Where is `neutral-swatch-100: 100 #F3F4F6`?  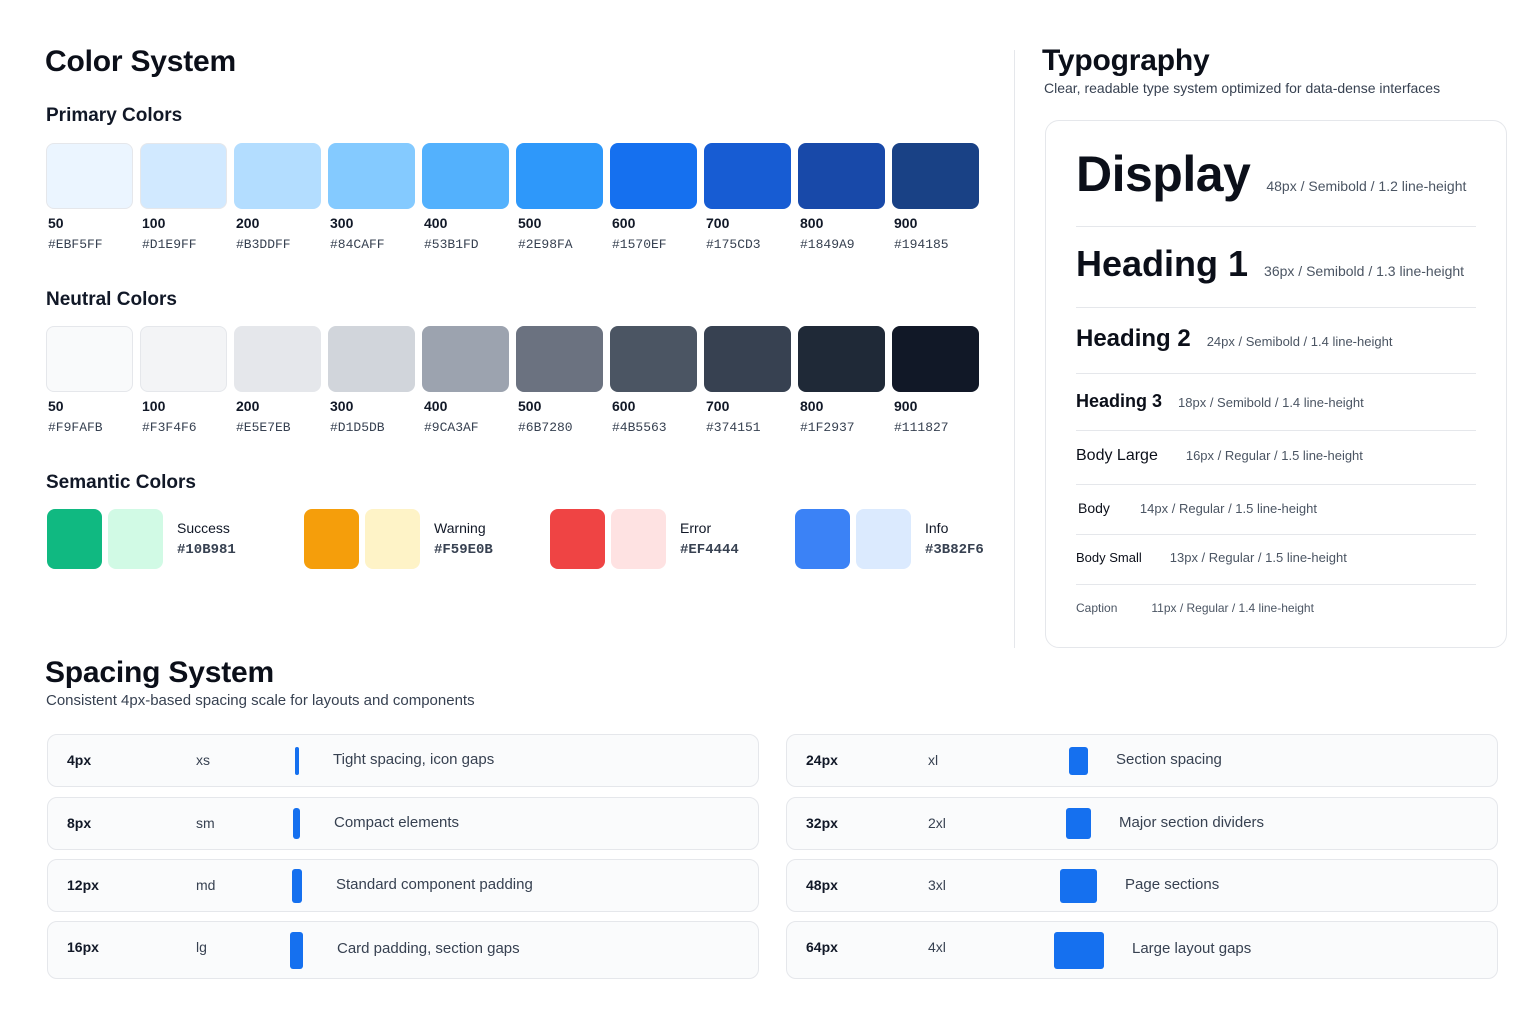
neutral-swatch-100: 100 #F3F4F6 is located at coordinates (184, 380).